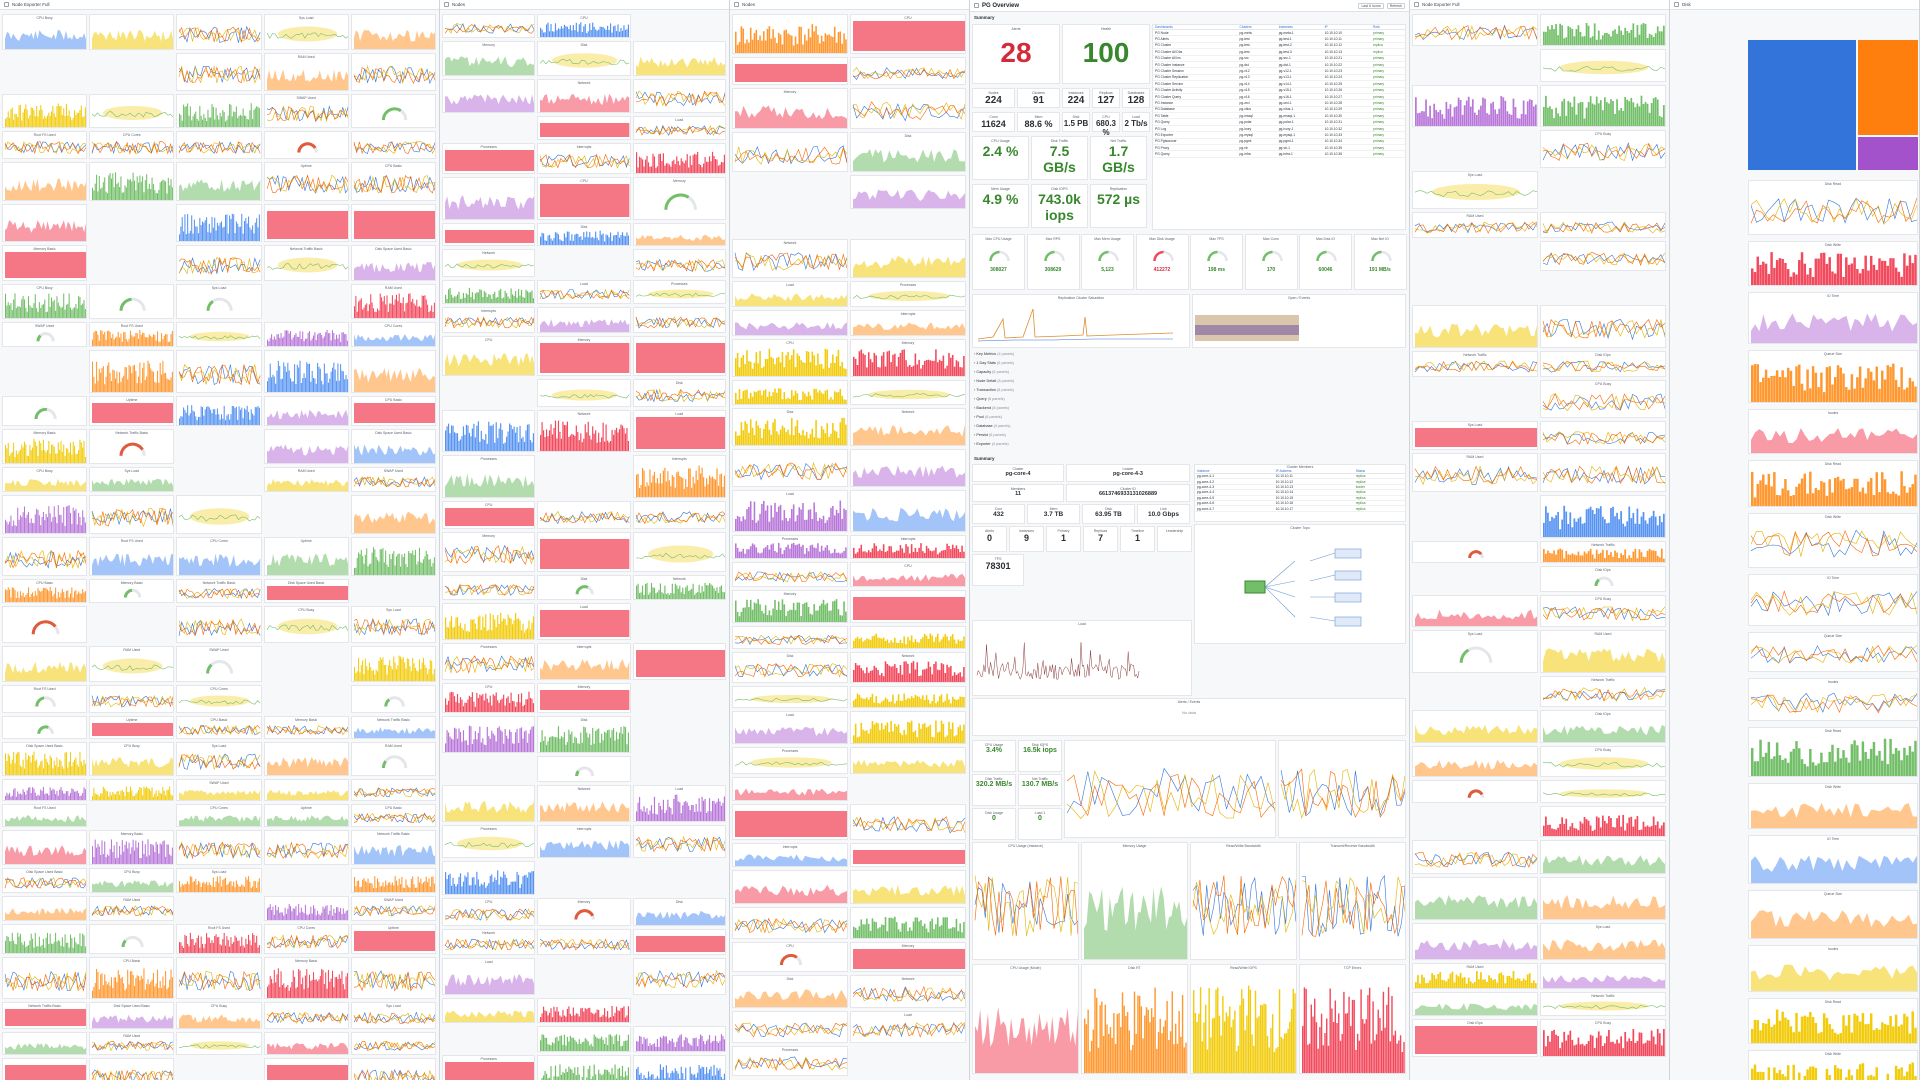 The width and height of the screenshot is (1920, 1080). Describe the element at coordinates (1833, 699) in the screenshot. I see `chart-panel: Inodes` at that location.